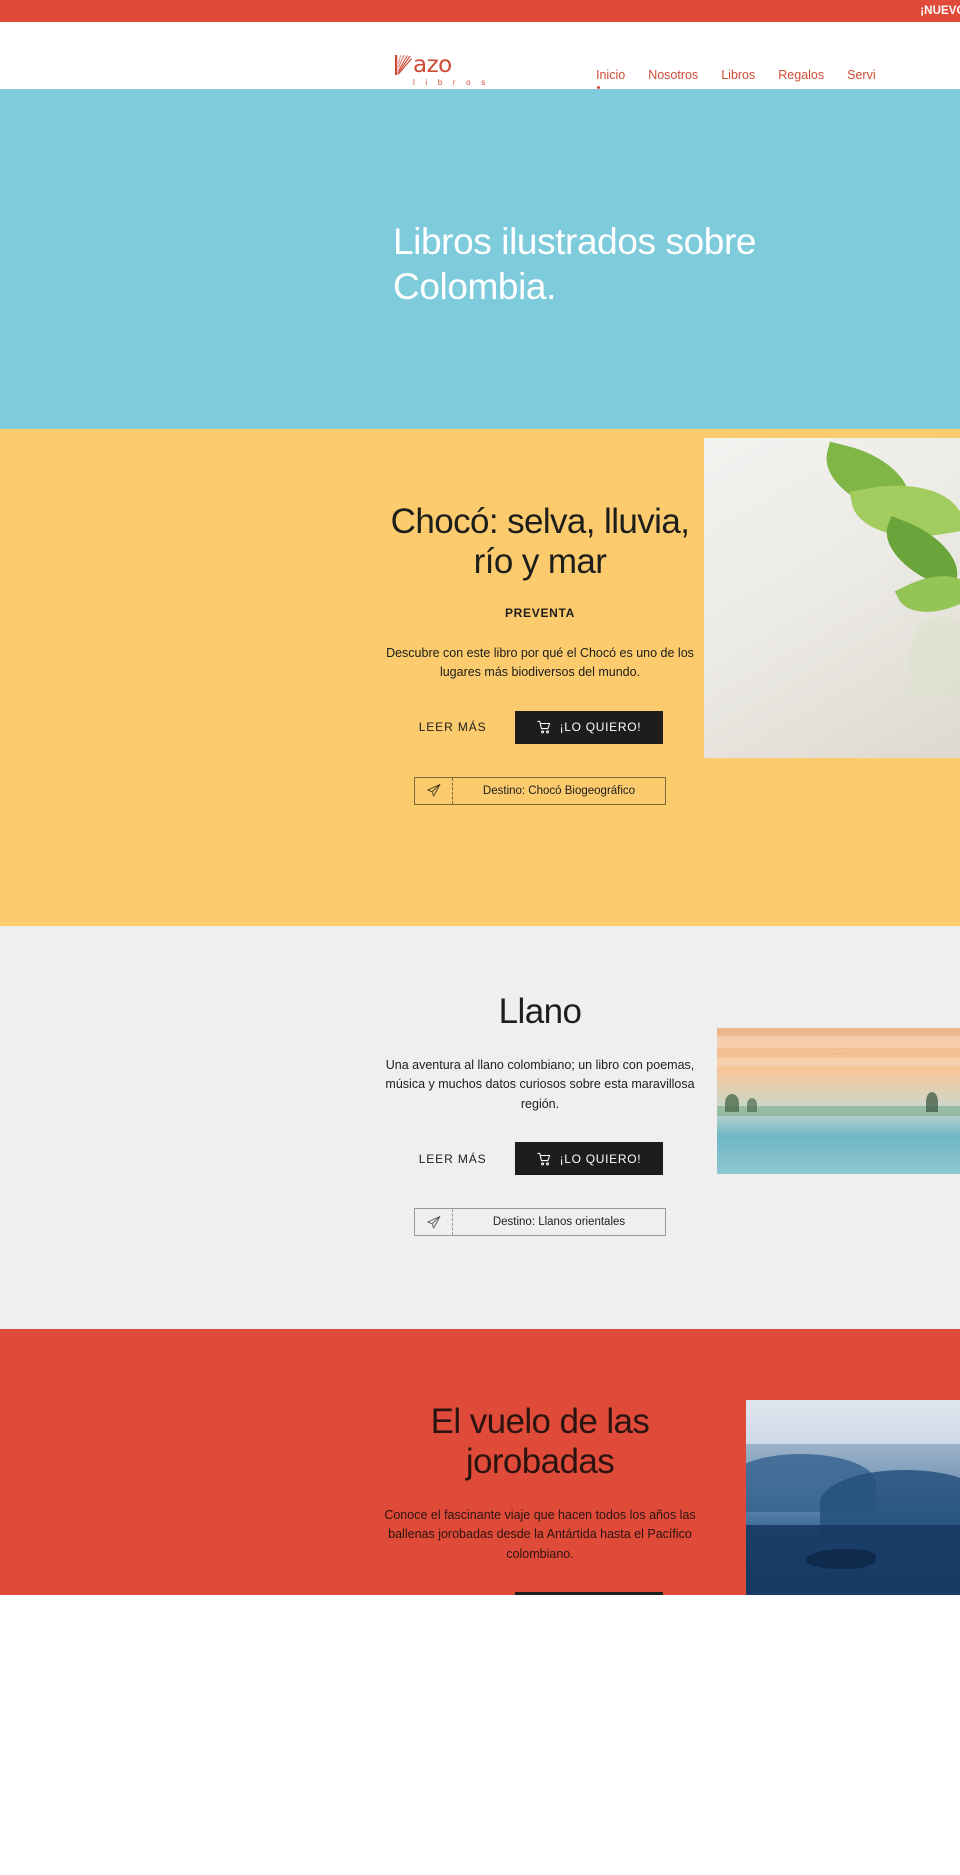 This screenshot has width=960, height=1875. I want to click on ticket-icon-cell-choco, so click(434, 790).